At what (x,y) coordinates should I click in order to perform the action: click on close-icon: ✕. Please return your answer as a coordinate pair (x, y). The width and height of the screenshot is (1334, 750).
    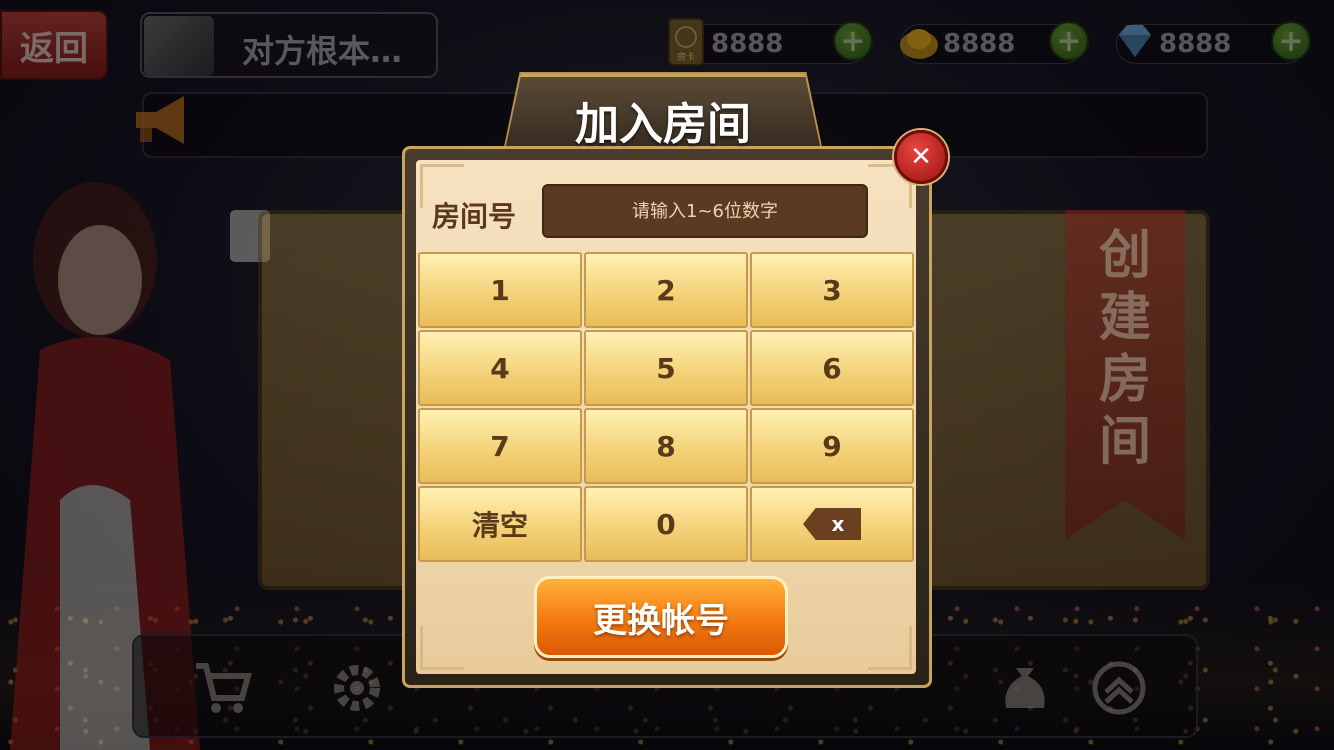
    Looking at the image, I should click on (921, 157).